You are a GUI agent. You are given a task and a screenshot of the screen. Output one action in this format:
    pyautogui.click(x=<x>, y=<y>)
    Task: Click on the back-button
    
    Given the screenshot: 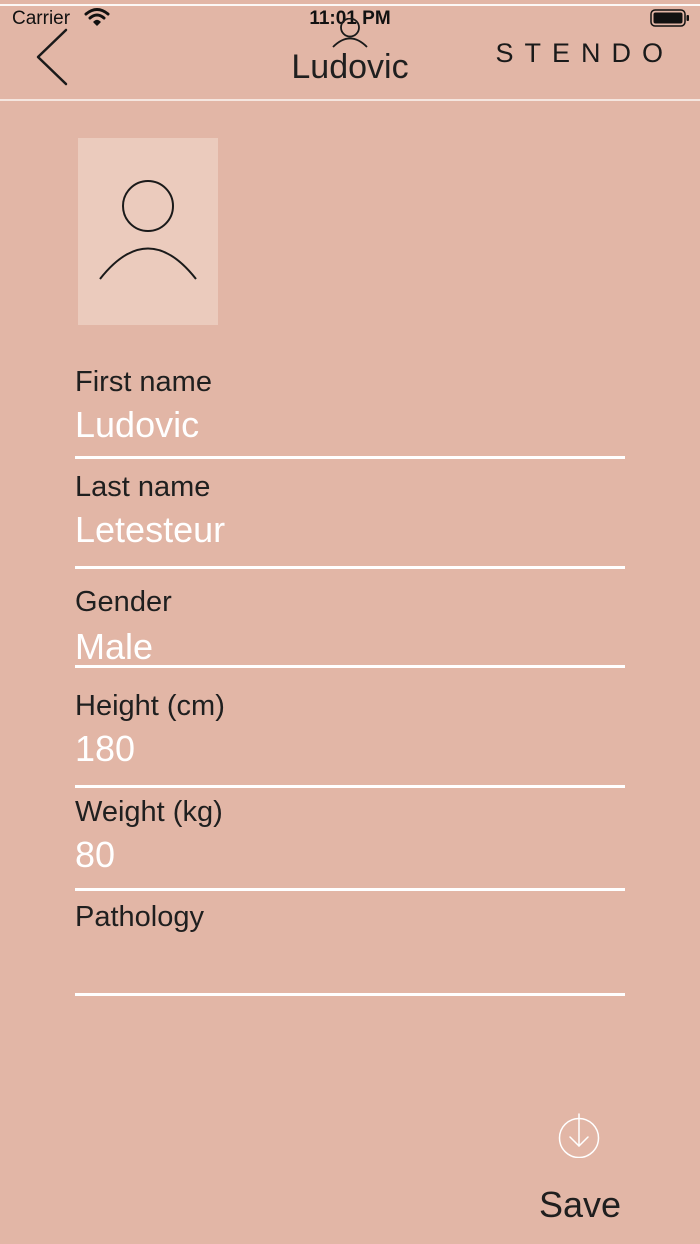 What is the action you would take?
    pyautogui.click(x=53, y=57)
    